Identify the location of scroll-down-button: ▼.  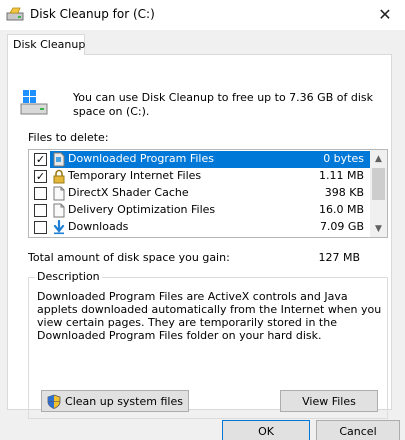
(378, 228).